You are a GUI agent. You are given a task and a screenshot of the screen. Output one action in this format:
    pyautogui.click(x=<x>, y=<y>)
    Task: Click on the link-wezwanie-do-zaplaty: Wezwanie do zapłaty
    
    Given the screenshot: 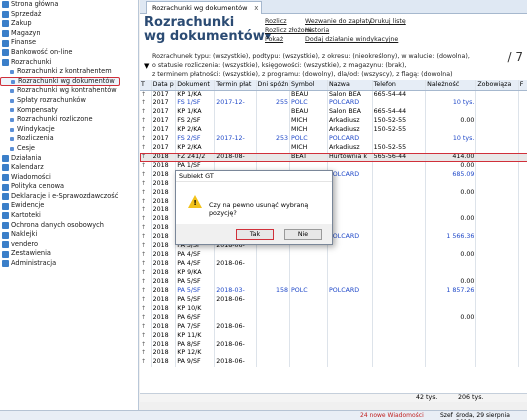 What is the action you would take?
    pyautogui.click(x=338, y=21)
    